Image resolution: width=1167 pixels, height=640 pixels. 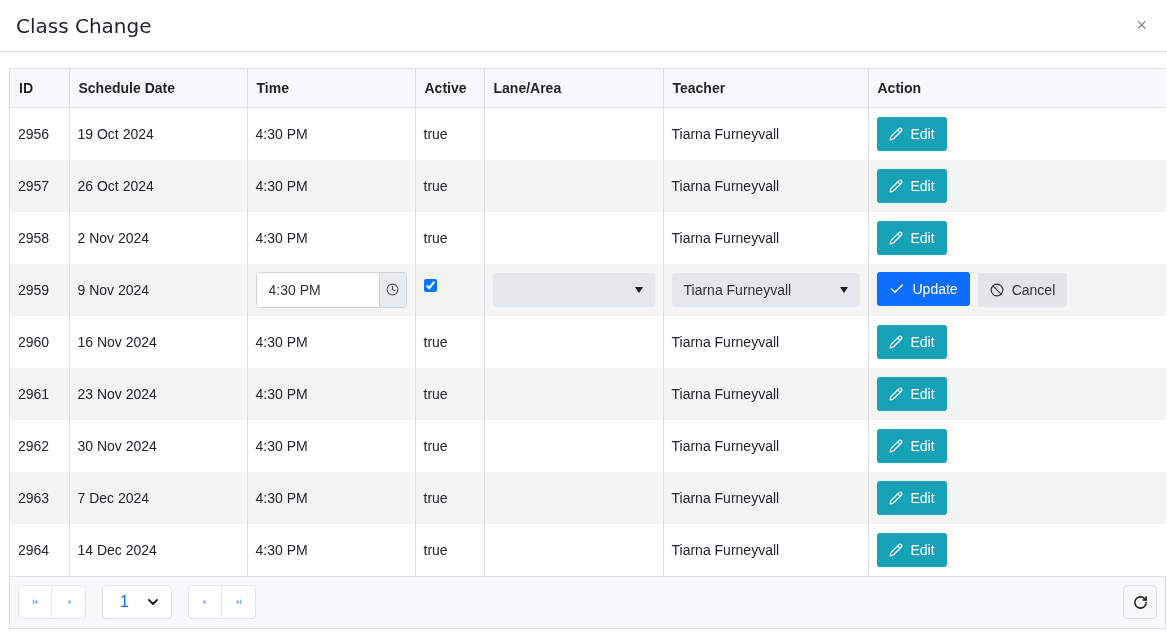 I want to click on window-title: Class Change, so click(x=84, y=25).